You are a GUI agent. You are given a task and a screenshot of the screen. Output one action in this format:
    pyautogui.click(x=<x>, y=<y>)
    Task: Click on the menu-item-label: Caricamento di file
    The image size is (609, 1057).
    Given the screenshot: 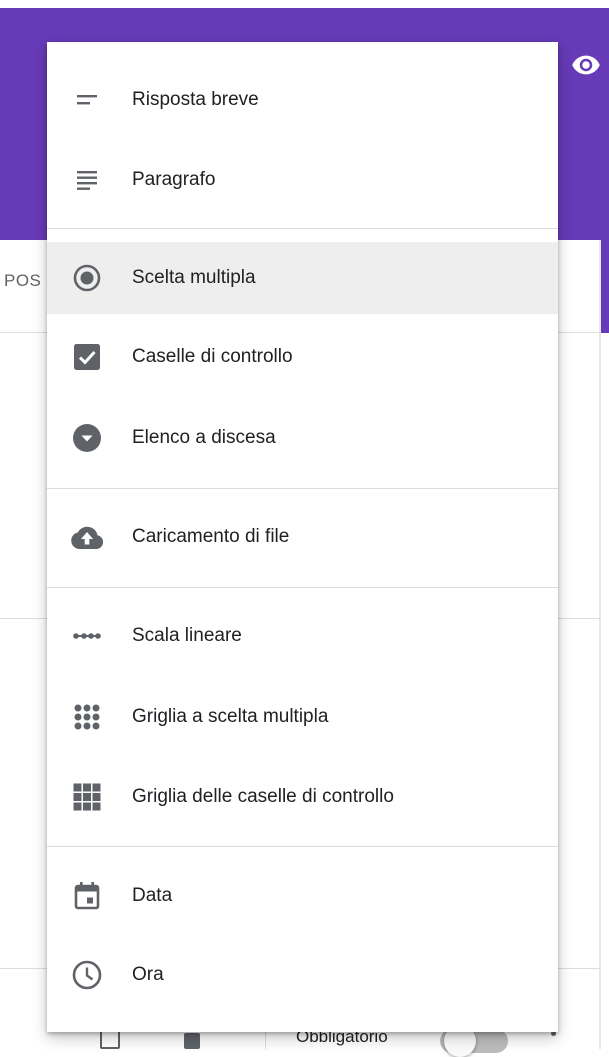 What is the action you would take?
    pyautogui.click(x=211, y=536)
    